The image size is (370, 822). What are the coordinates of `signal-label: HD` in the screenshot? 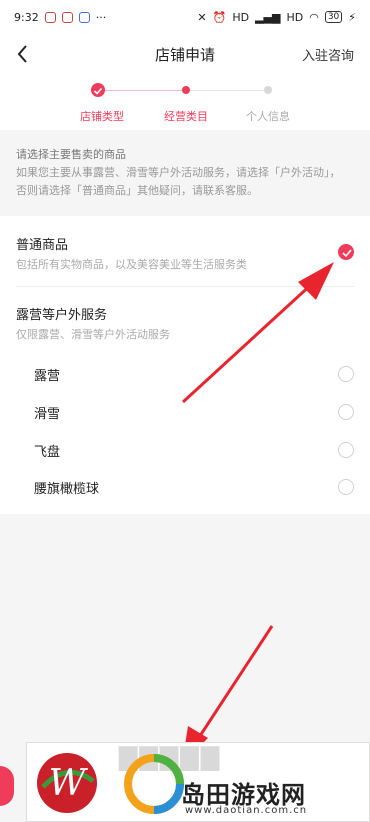 It's located at (241, 17).